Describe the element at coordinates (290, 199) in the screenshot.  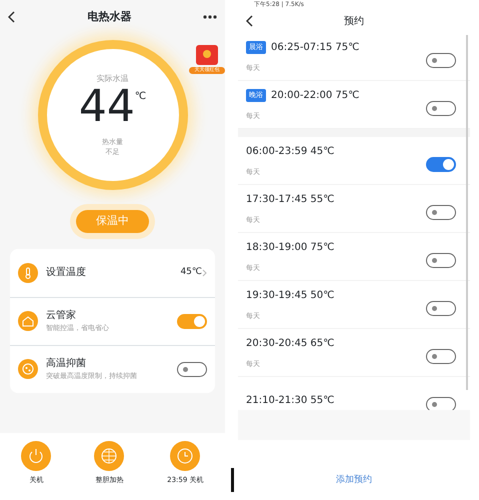
I see `schedule-time: 17:30-17:45 55℃` at that location.